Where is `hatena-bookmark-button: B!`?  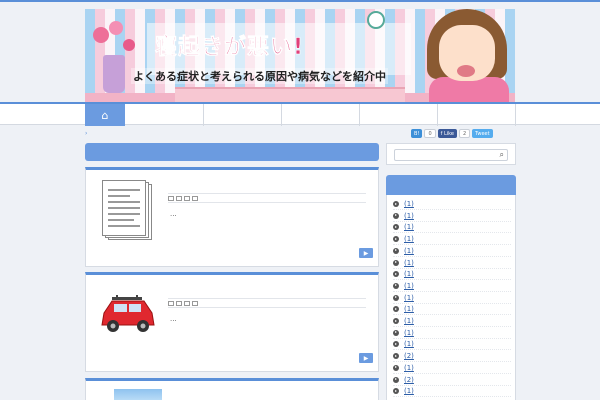 hatena-bookmark-button: B! is located at coordinates (417, 133).